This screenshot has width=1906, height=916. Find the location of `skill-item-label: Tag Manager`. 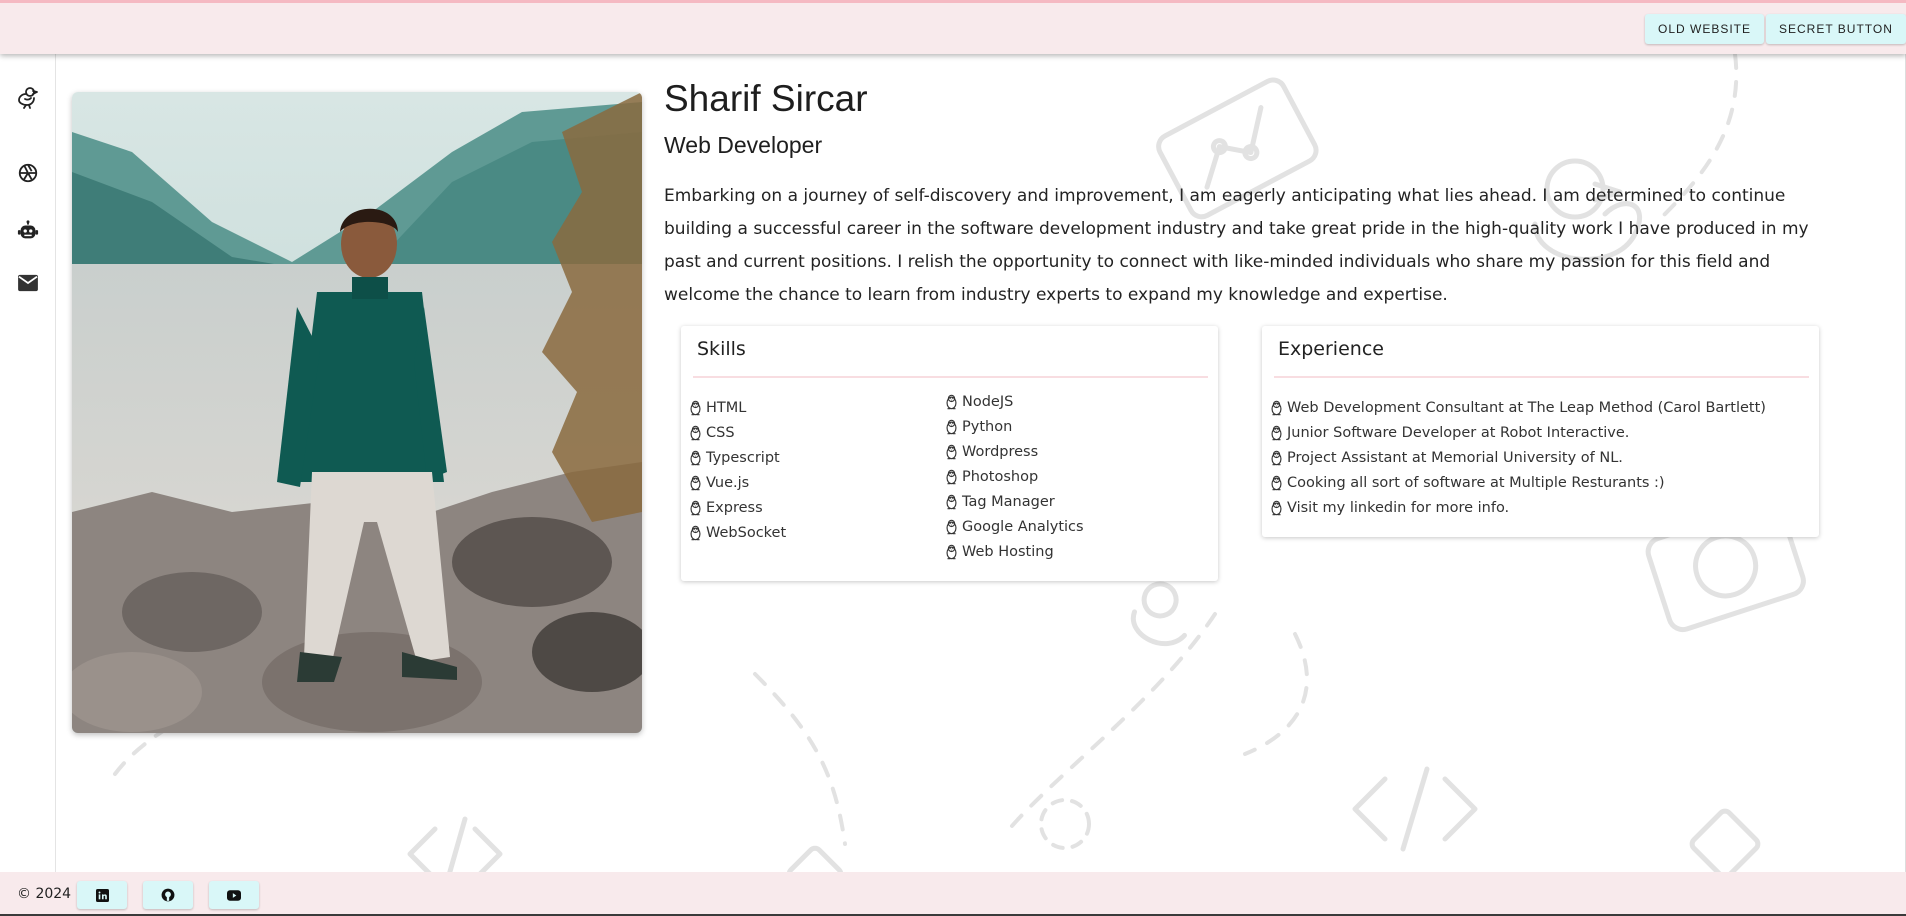

skill-item-label: Tag Manager is located at coordinates (1008, 502).